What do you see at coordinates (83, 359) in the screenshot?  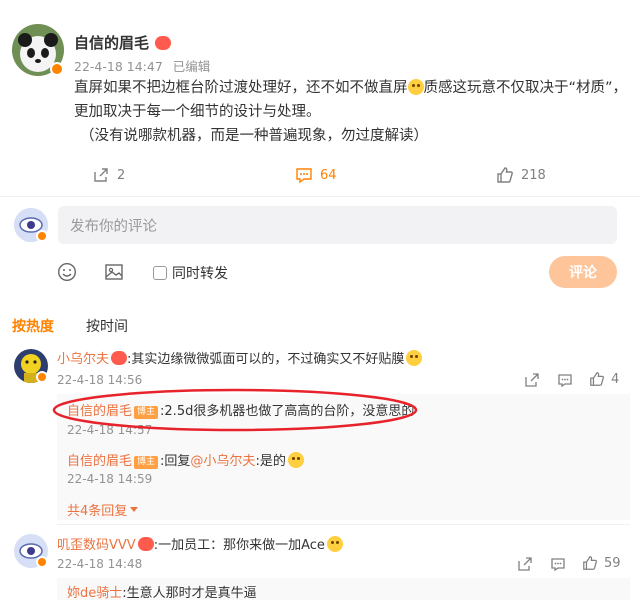 I see `comment-1-author: 小乌尔夫` at bounding box center [83, 359].